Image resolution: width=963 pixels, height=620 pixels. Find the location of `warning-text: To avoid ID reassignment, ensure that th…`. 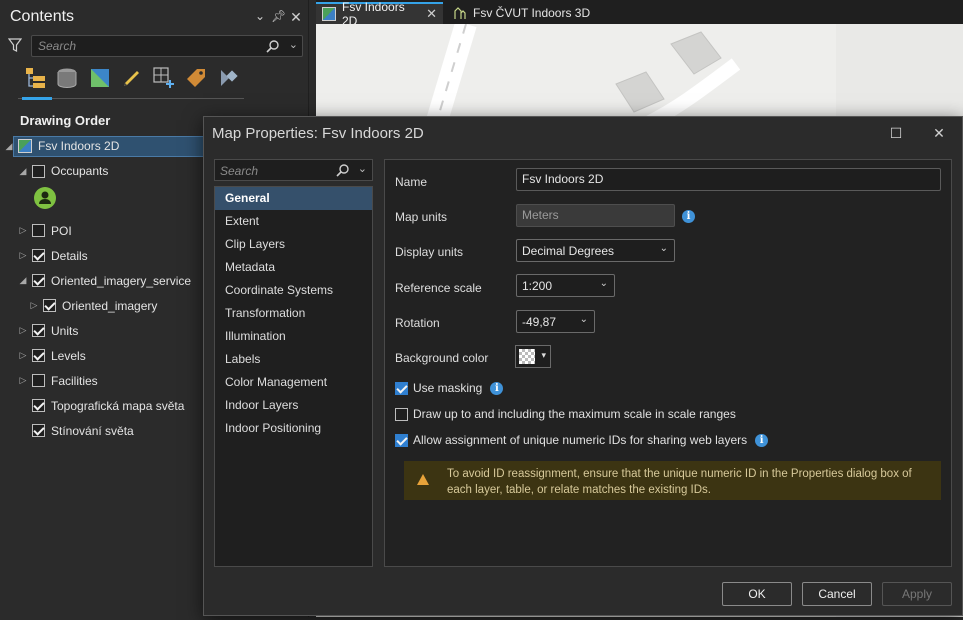

warning-text: To avoid ID reassignment, ensure that th… is located at coordinates (679, 482).